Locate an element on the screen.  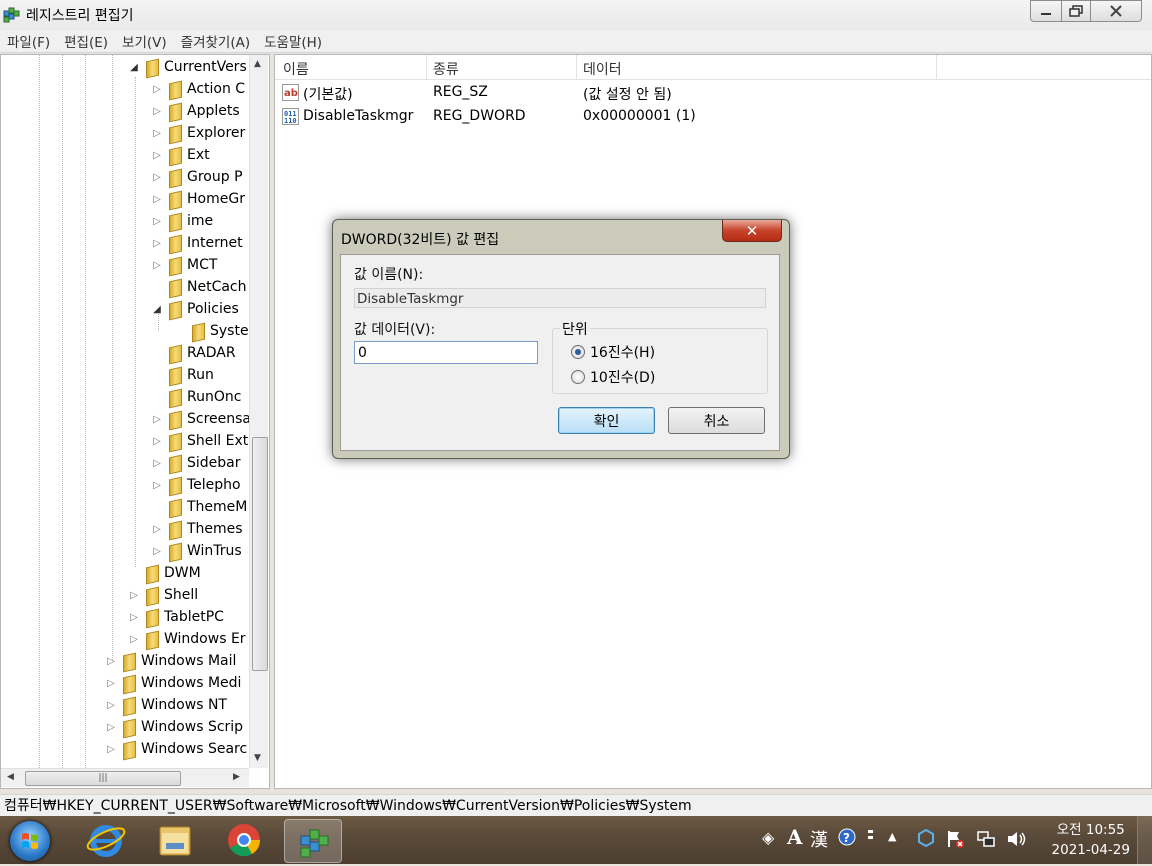
tree-item: ▷ Windows Mail is located at coordinates (170, 661).